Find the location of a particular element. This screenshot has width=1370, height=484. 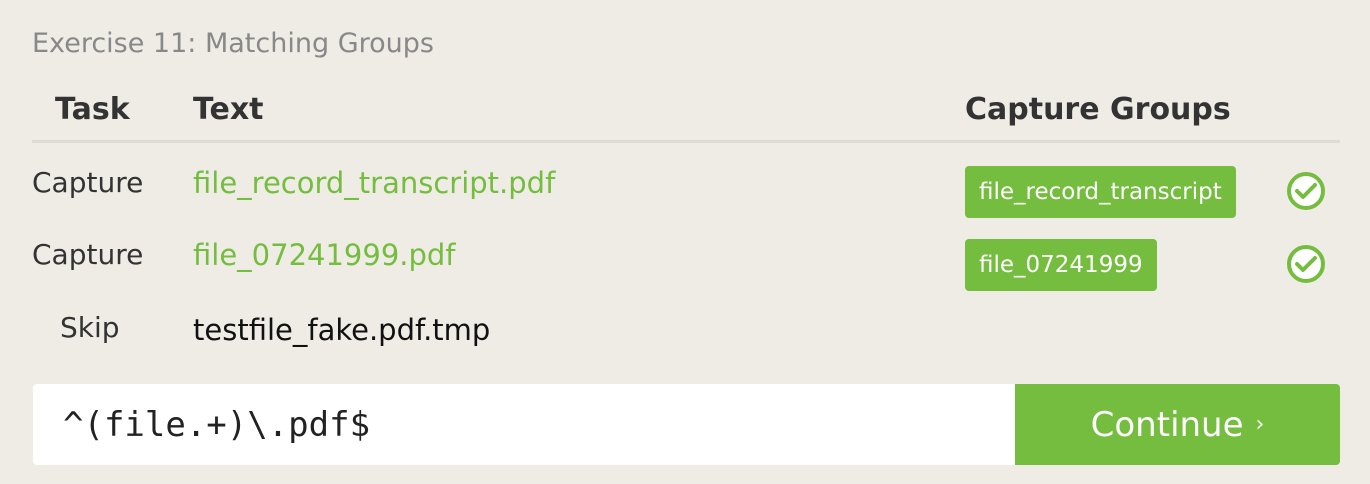

row-3-text: testfile_fake.pdf.tmp is located at coordinates (342, 330).